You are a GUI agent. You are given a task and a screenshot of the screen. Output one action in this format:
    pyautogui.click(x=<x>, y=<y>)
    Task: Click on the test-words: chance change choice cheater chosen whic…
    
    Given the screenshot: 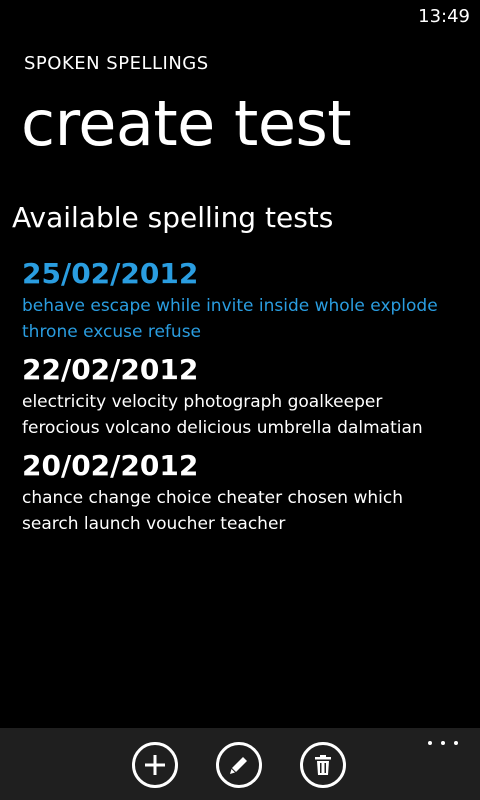 What is the action you would take?
    pyautogui.click(x=212, y=511)
    